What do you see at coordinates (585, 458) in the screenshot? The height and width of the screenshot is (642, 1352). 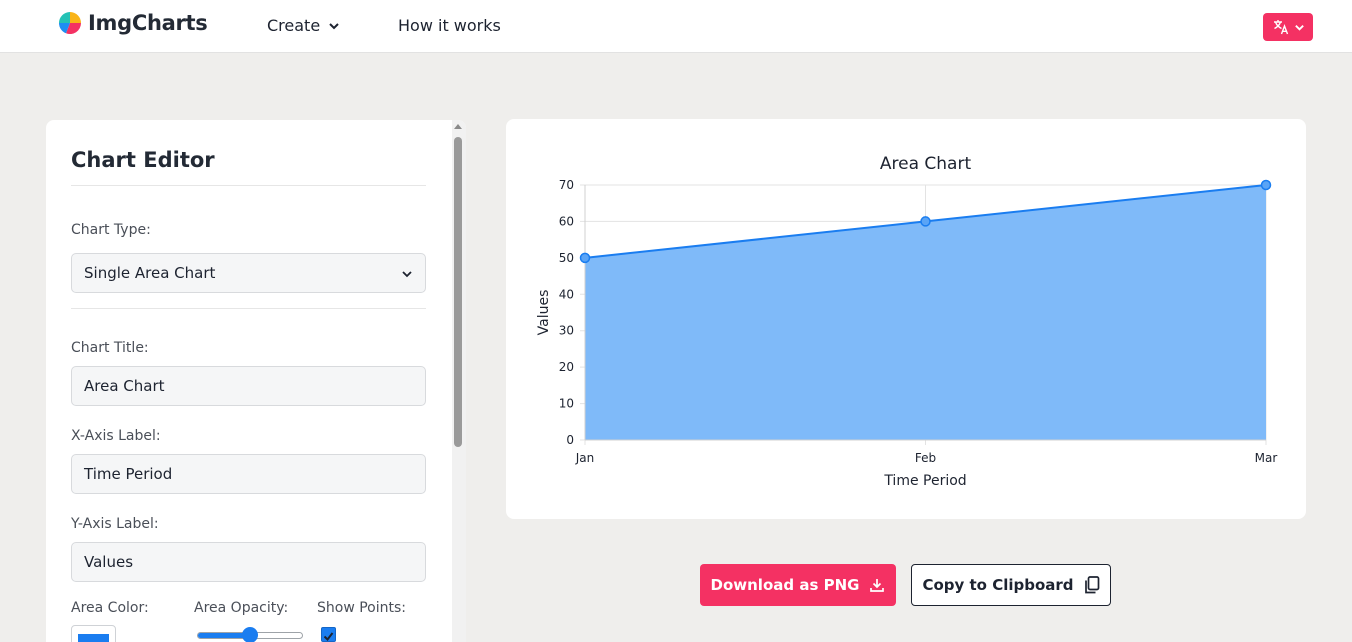 I see `x-tick-label: Jan` at bounding box center [585, 458].